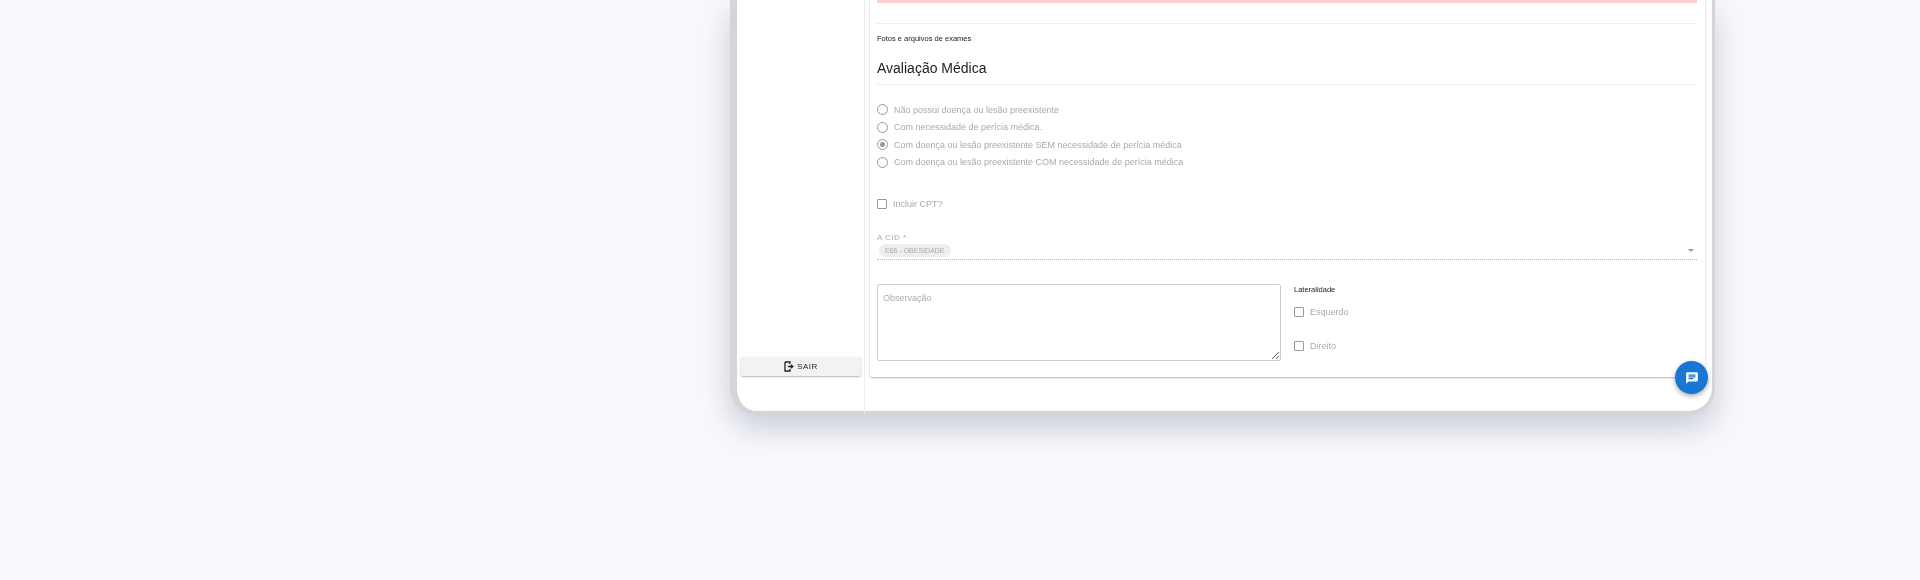 The height and width of the screenshot is (580, 1920). Describe the element at coordinates (892, 237) in the screenshot. I see `field-label: A CID *` at that location.